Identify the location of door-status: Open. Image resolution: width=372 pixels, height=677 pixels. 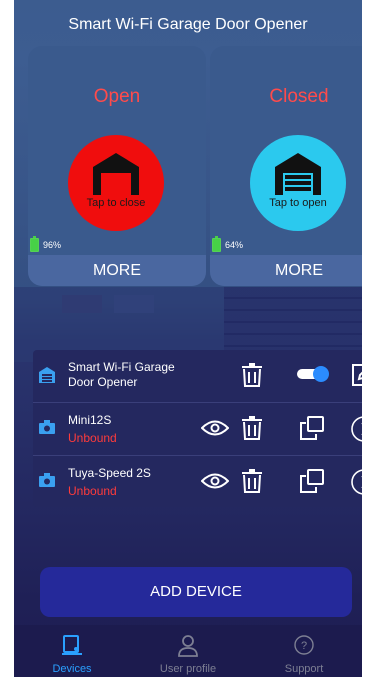
(117, 96).